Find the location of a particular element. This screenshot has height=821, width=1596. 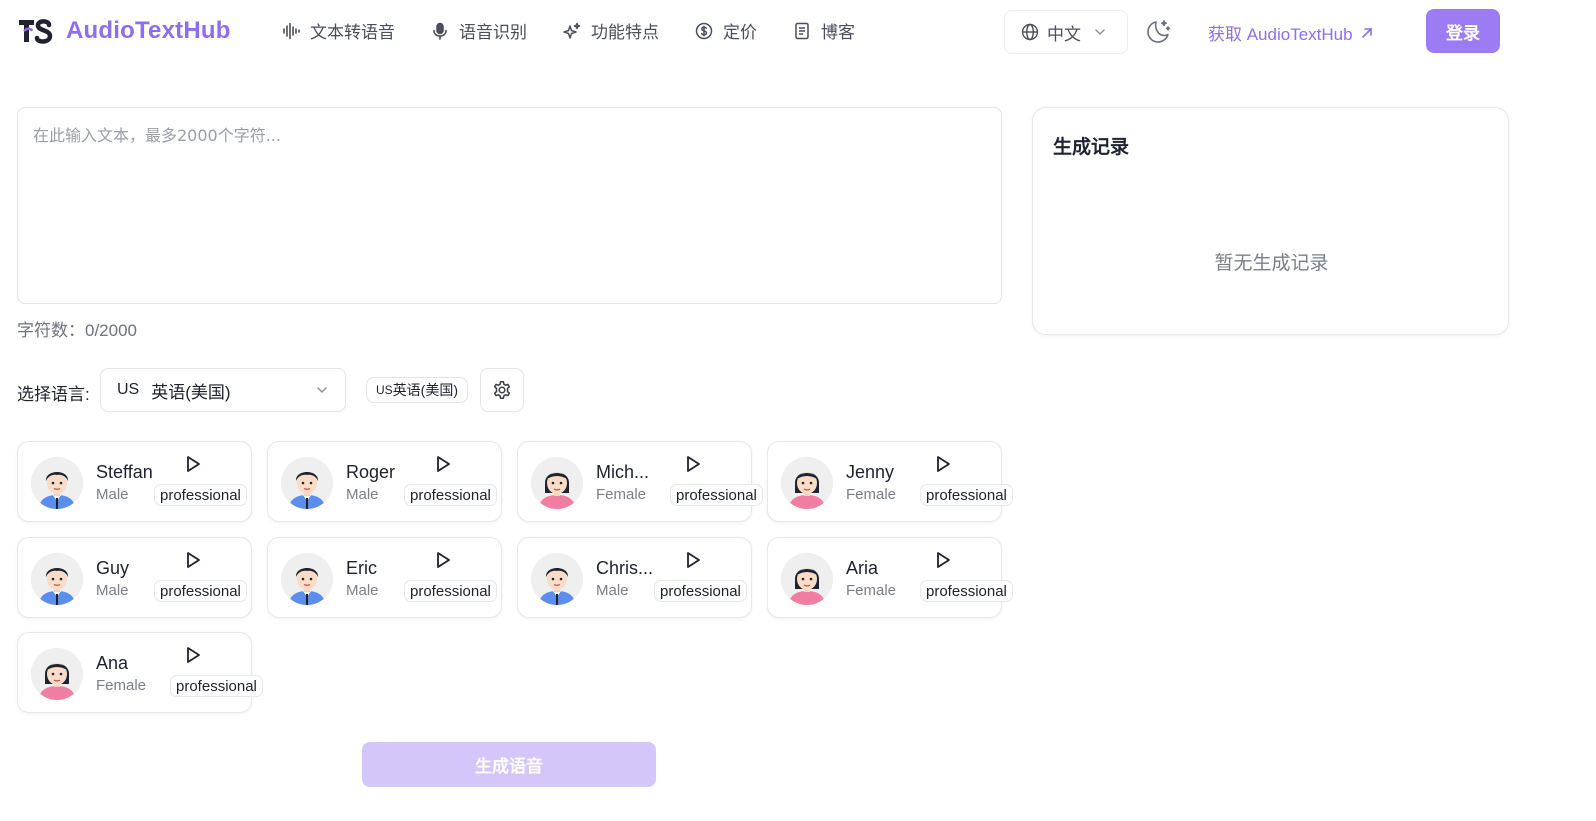

microphone-icon is located at coordinates (440, 31).